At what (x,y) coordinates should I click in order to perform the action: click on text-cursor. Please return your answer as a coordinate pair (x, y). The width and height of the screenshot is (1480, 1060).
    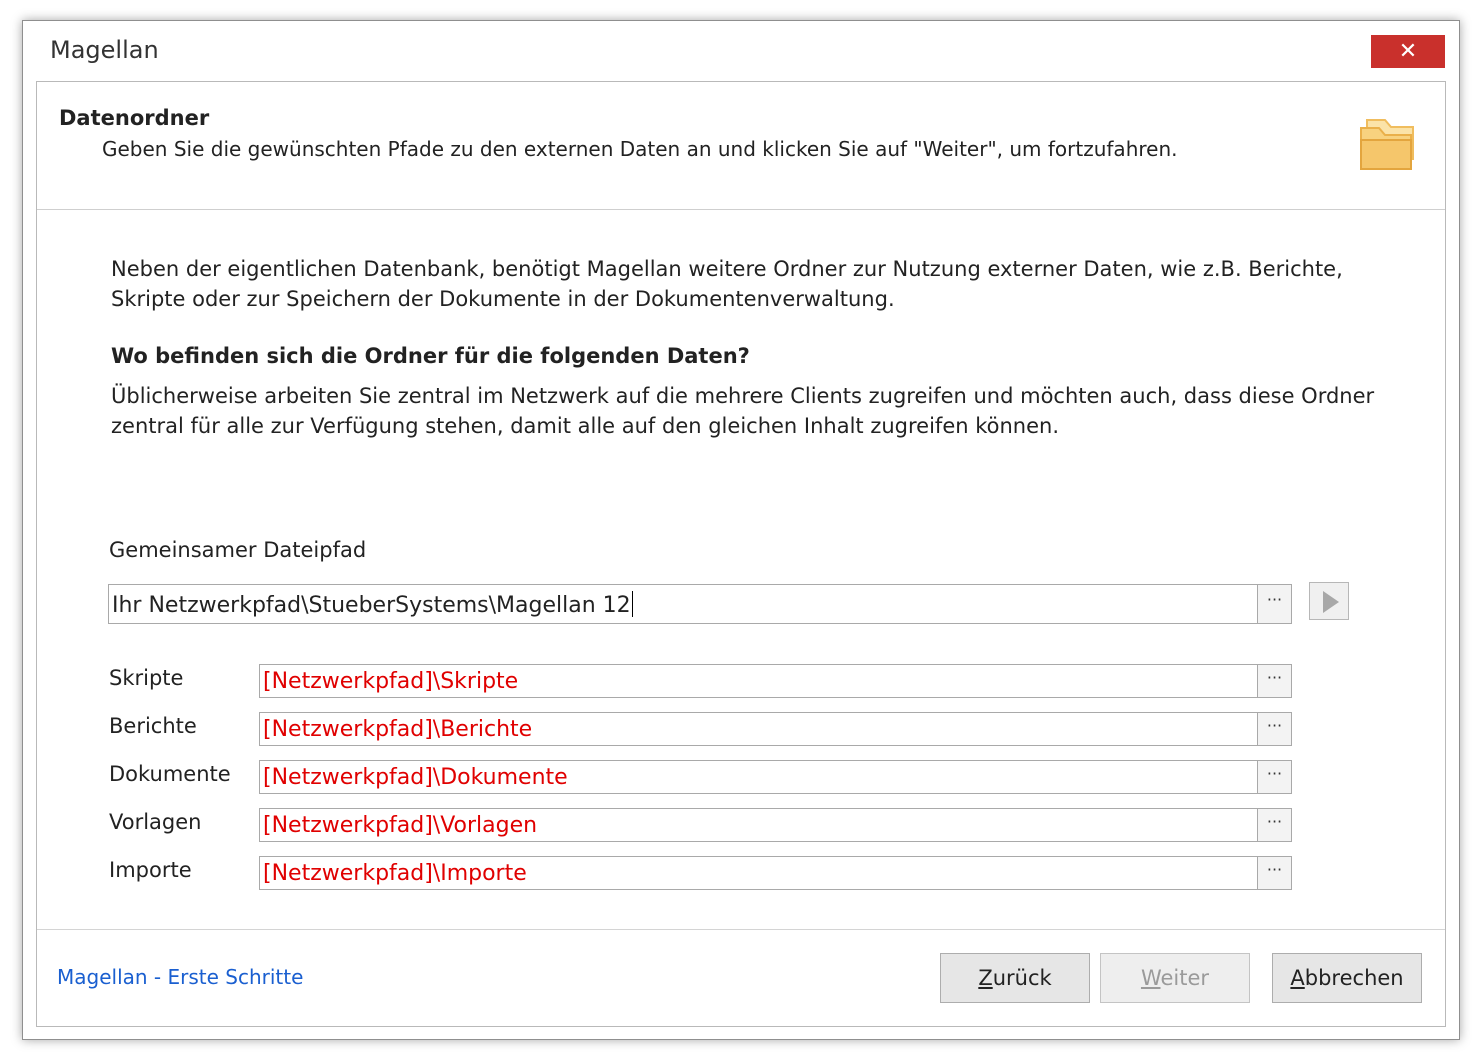
    Looking at the image, I should click on (632, 604).